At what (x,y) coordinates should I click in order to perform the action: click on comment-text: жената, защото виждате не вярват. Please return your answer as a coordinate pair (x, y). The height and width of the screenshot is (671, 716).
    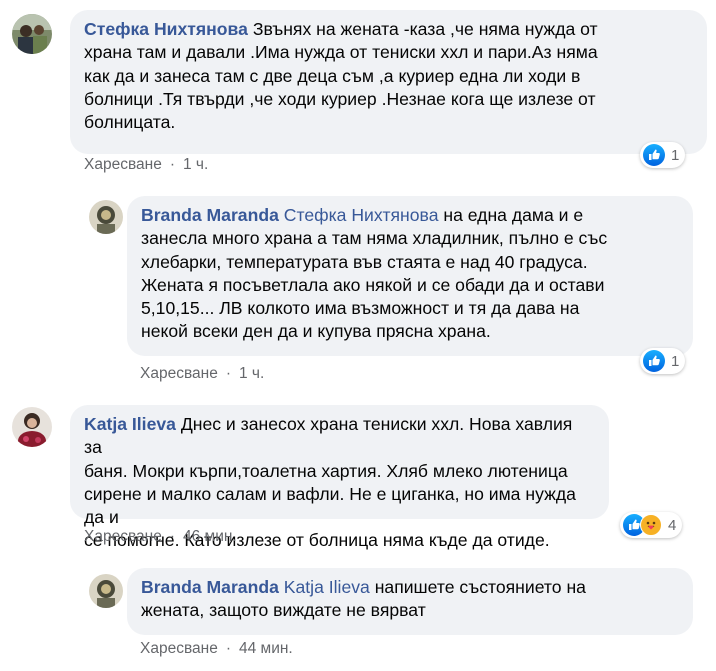
    Looking at the image, I should click on (283, 610).